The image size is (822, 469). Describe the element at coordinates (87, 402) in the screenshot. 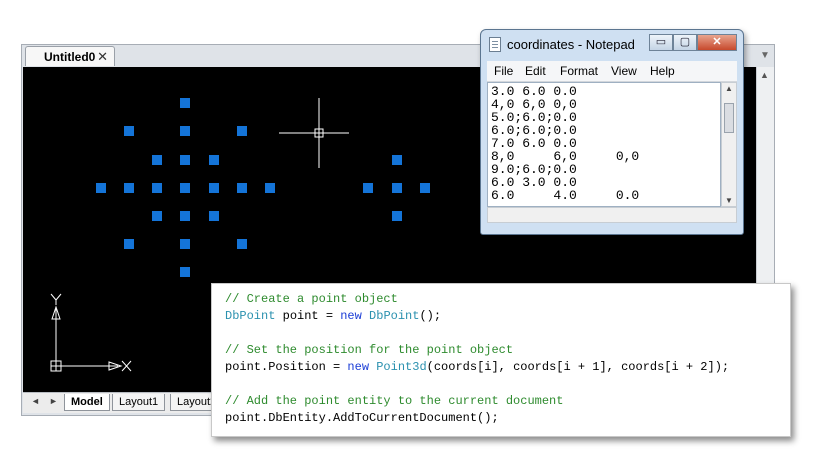

I see `tab-model: Model` at that location.